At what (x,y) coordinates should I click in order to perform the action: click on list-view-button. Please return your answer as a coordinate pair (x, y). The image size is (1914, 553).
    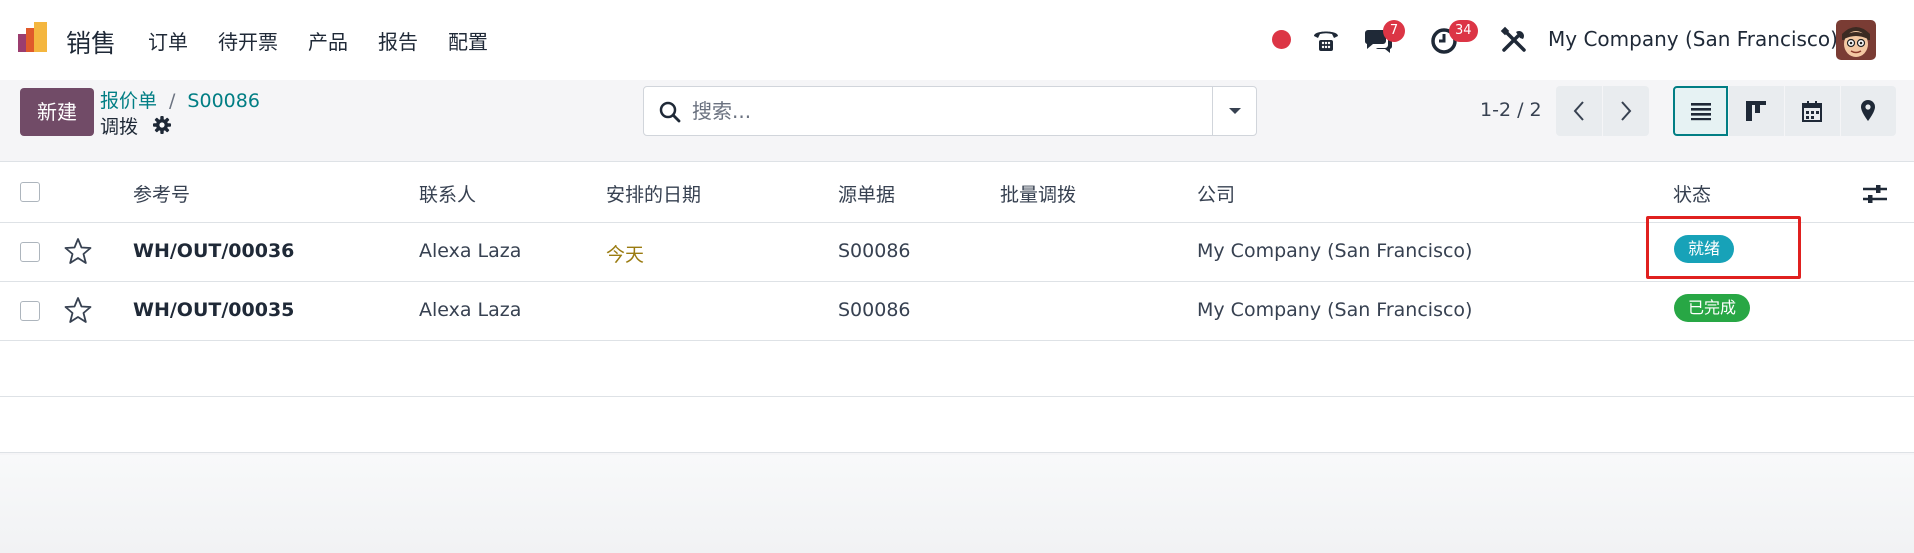
    Looking at the image, I should click on (1700, 111).